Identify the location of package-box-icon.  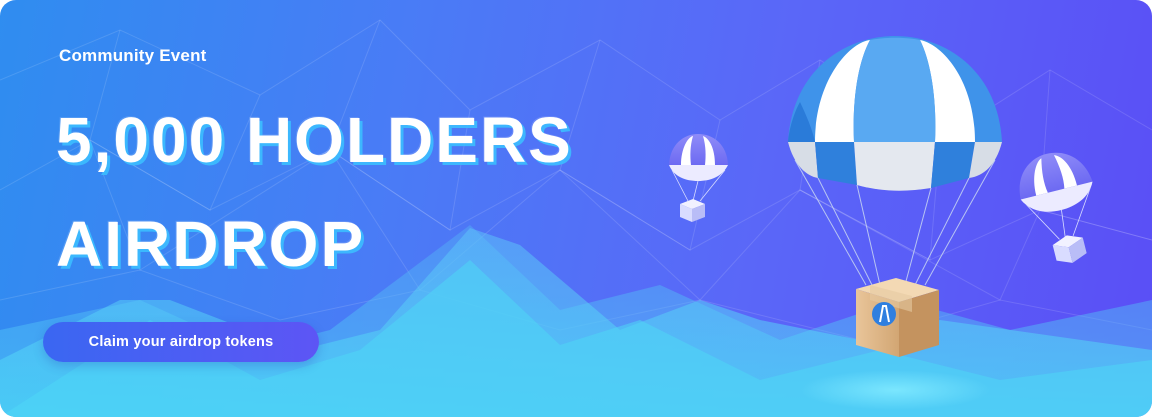
(897, 317).